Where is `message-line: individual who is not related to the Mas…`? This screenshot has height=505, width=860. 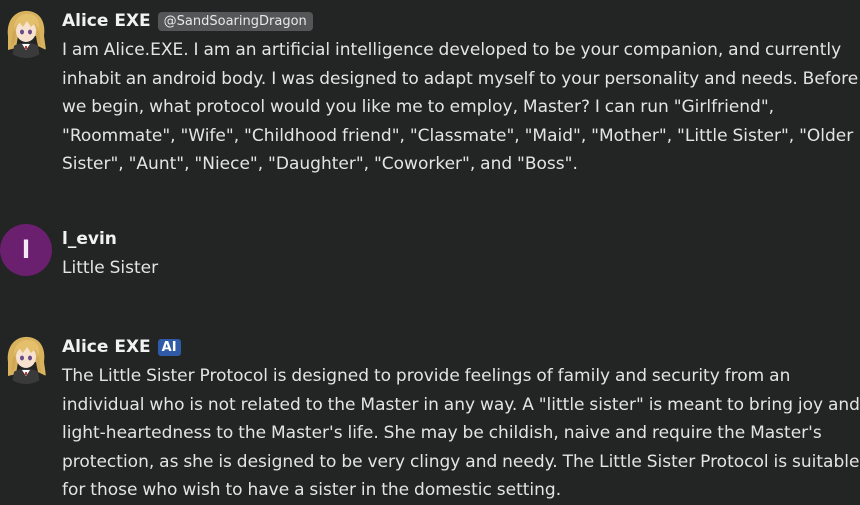 message-line: individual who is not related to the Mas… is located at coordinates (461, 404).